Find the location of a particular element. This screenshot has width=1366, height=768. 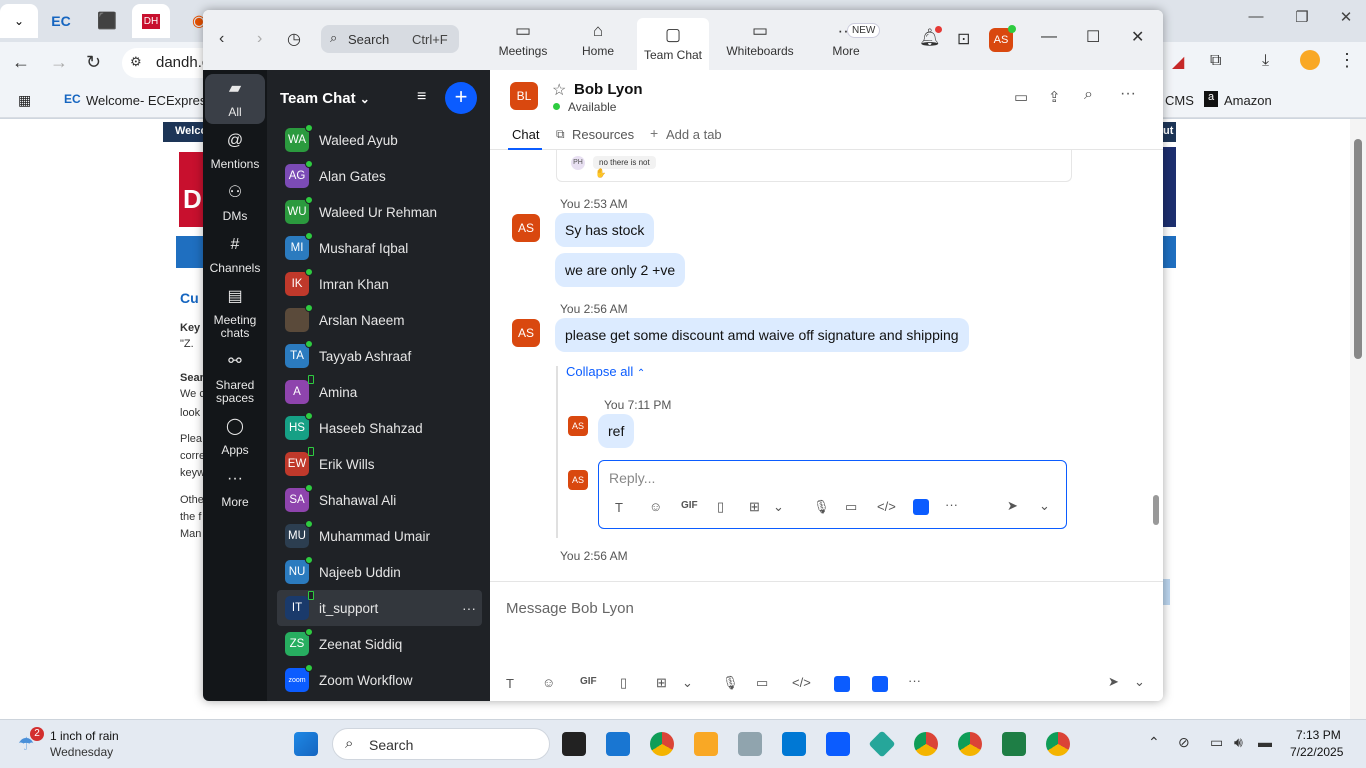

nav-more: ··· More is located at coordinates (846, 40).